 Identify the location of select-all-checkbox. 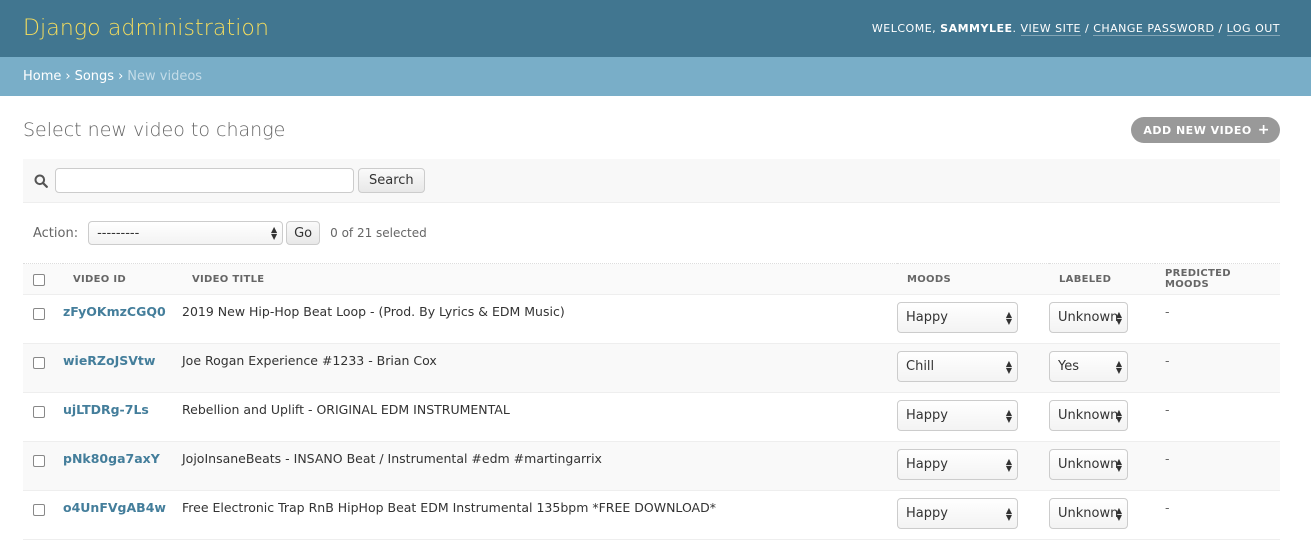
(39, 279).